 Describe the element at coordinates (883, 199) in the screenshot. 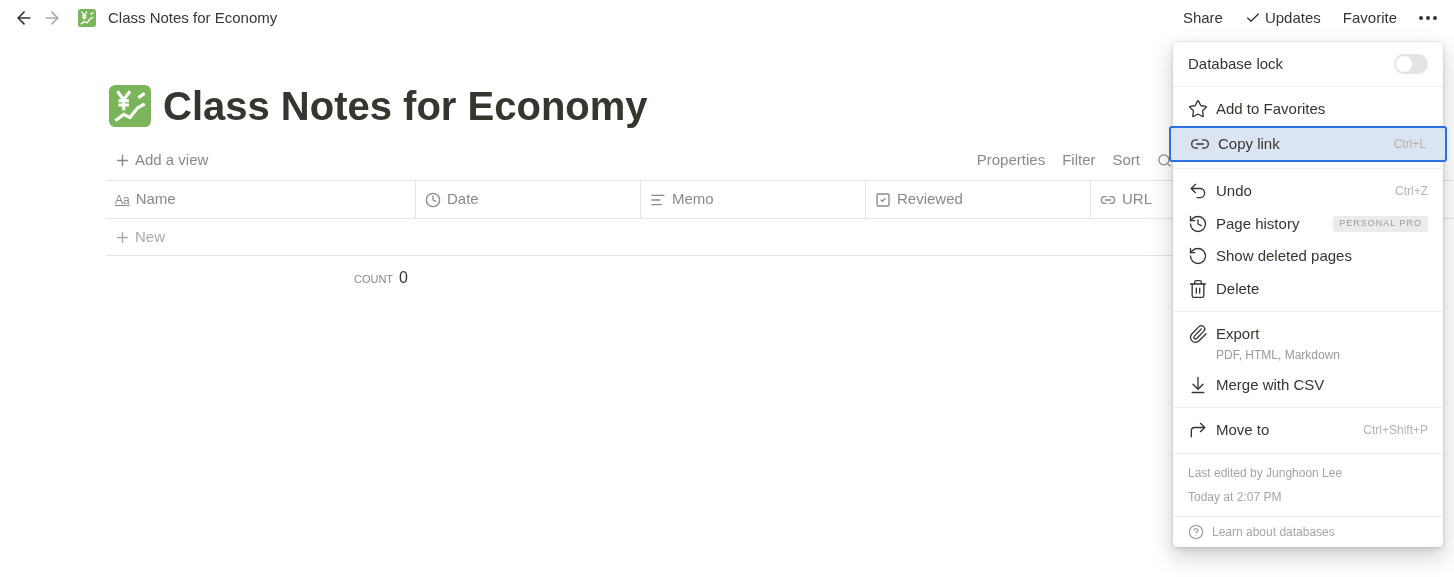

I see `checkbox-icon` at that location.